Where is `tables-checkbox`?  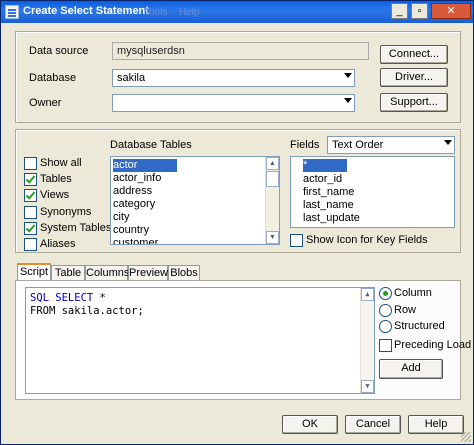
tables-checkbox is located at coordinates (30, 179).